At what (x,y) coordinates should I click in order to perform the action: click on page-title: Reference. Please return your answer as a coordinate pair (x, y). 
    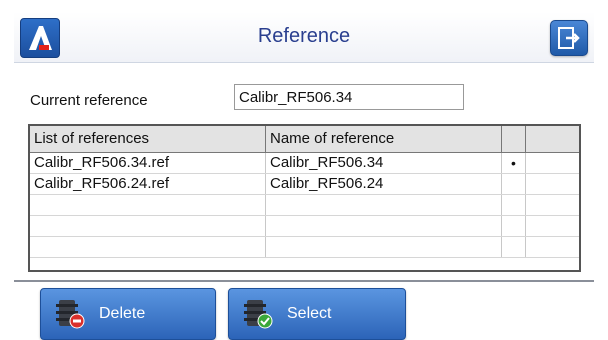
    Looking at the image, I should click on (304, 36).